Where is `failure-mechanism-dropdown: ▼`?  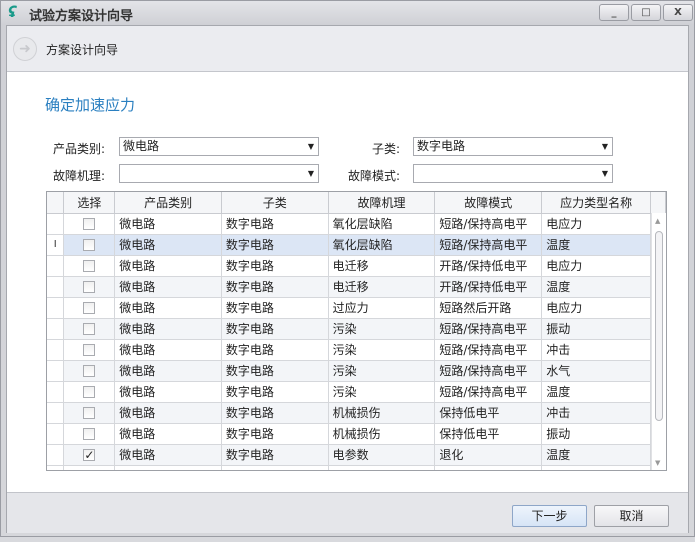 failure-mechanism-dropdown: ▼ is located at coordinates (219, 173).